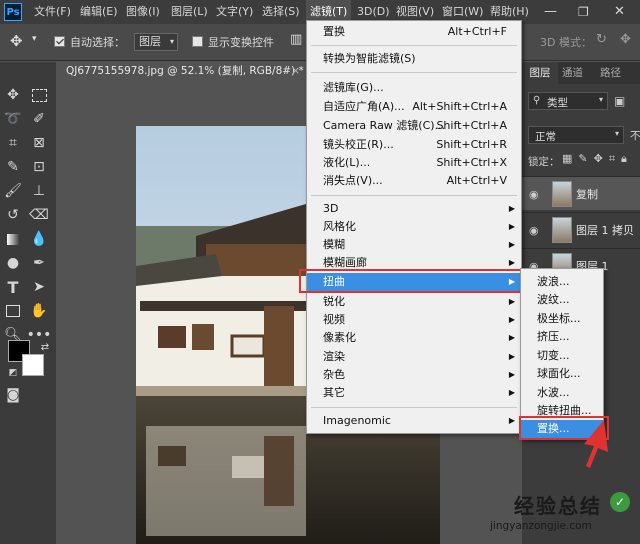 This screenshot has height=544, width=640. Describe the element at coordinates (39, 95) in the screenshot. I see `marquee-tool-icon` at that location.